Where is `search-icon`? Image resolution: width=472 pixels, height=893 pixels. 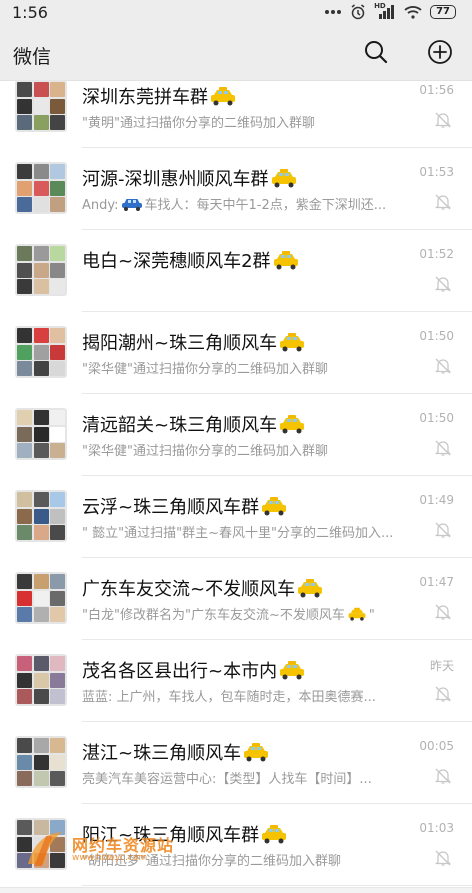
search-icon is located at coordinates (376, 52).